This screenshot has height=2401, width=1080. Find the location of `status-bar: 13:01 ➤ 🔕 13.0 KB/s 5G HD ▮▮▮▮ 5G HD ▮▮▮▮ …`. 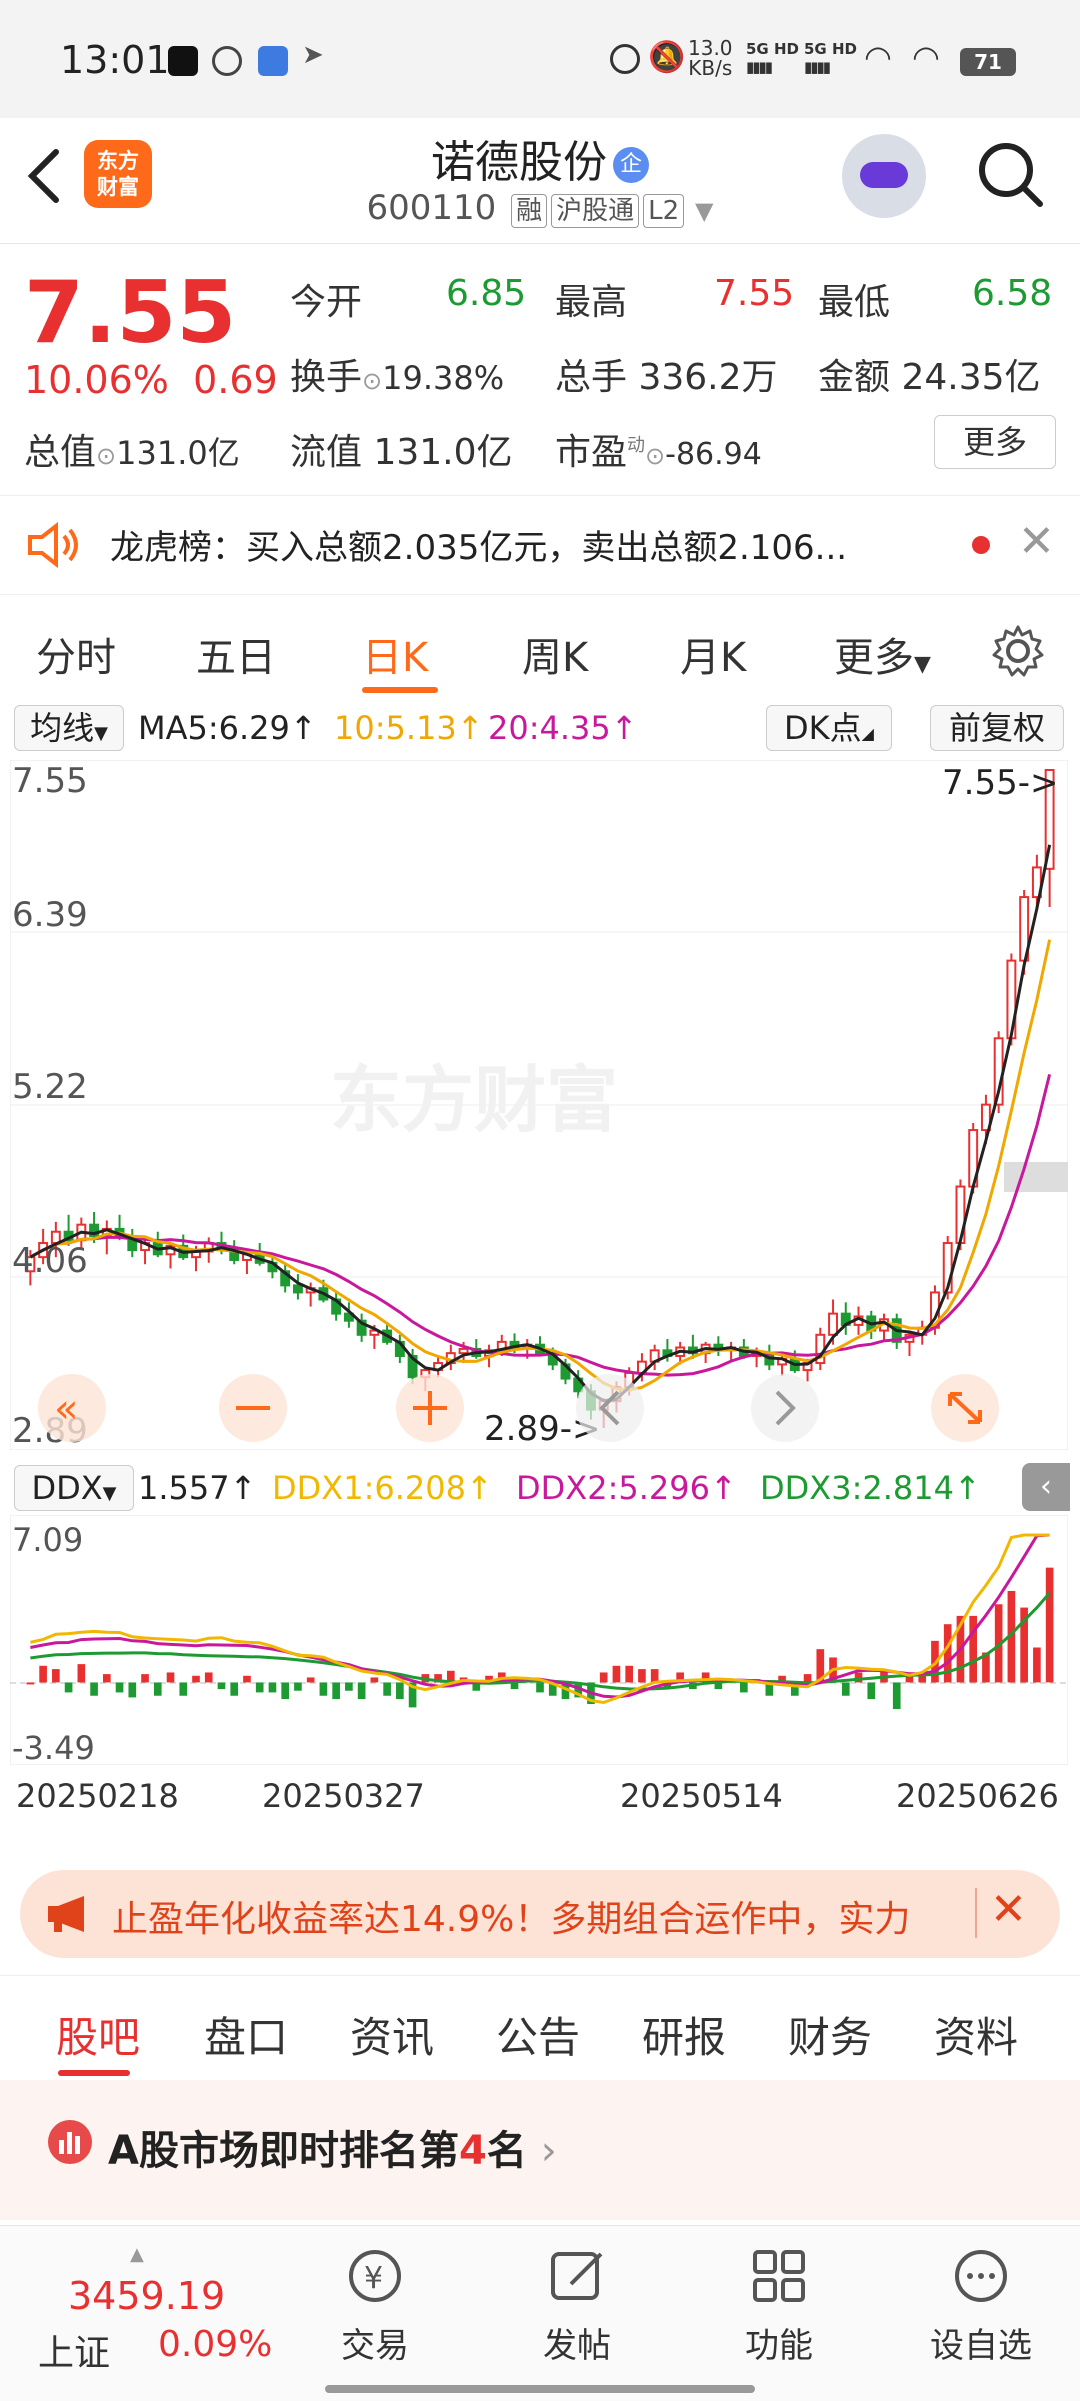

status-bar: 13:01 ➤ 🔕 13.0 KB/s 5G HD ▮▮▮▮ 5G HD ▮▮▮▮ … is located at coordinates (540, 59).